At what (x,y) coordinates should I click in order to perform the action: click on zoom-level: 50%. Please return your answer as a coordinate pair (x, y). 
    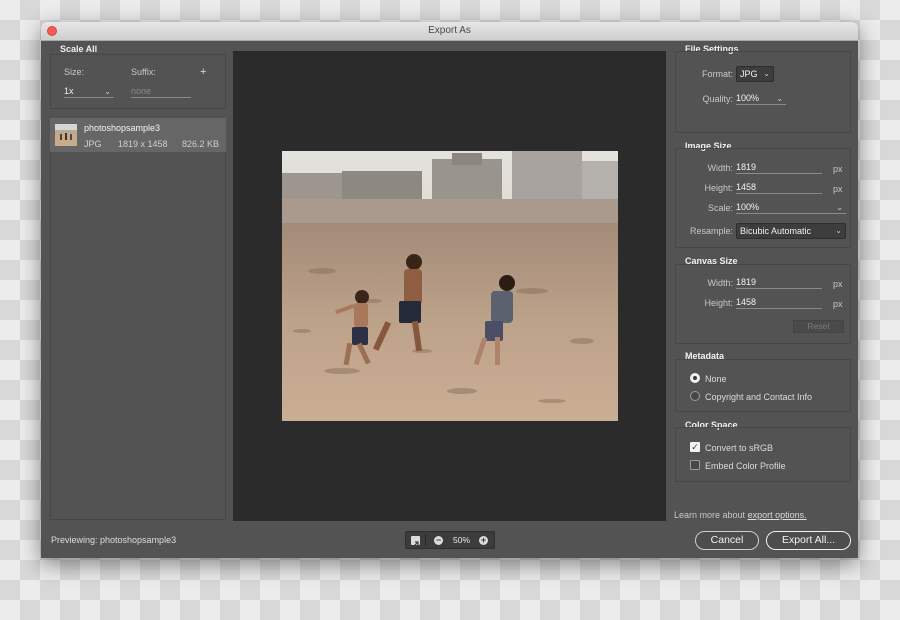
    Looking at the image, I should click on (462, 540).